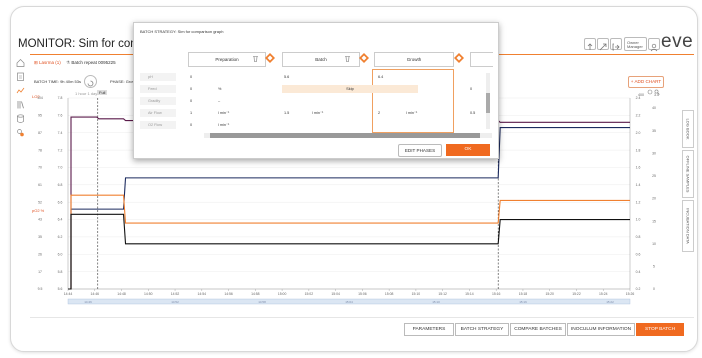  What do you see at coordinates (175, 294) in the screenshot?
I see `x-tick-label: 14:52` at bounding box center [175, 294].